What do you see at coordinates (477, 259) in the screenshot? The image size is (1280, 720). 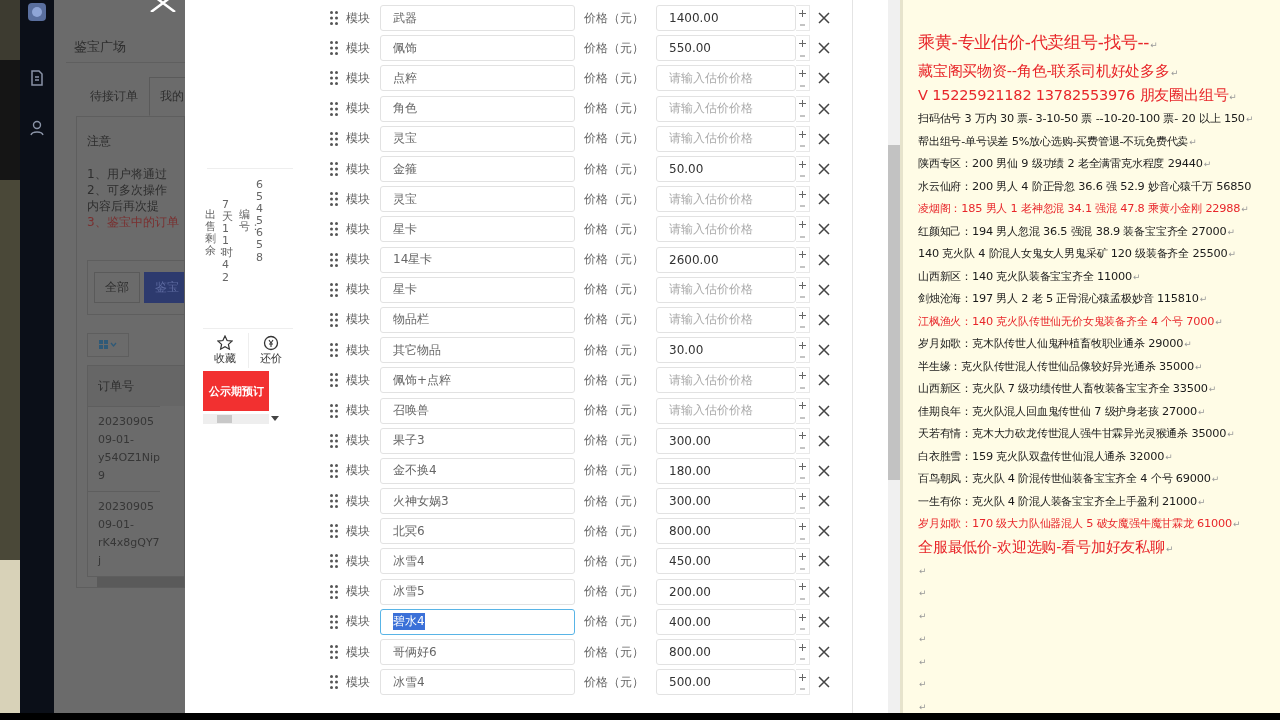 I see `name-field: 14星卡` at bounding box center [477, 259].